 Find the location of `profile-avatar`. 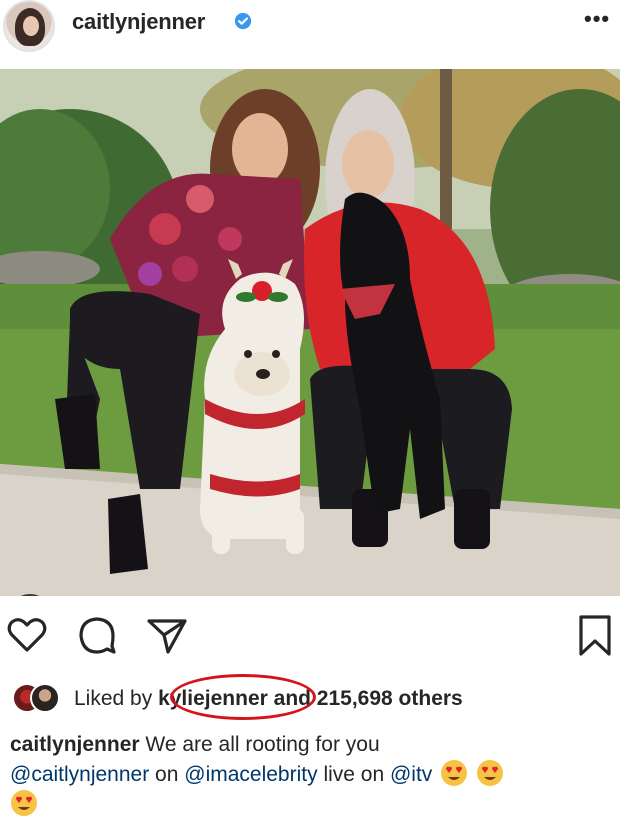

profile-avatar is located at coordinates (29, 26).